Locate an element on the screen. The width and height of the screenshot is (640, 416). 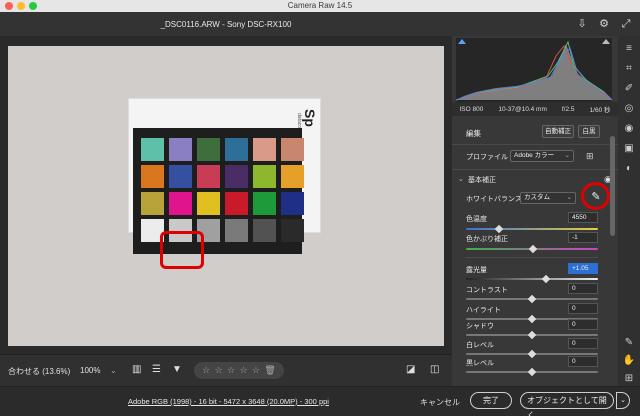
healing-brush-icon: ✐ is located at coordinates (629, 89).